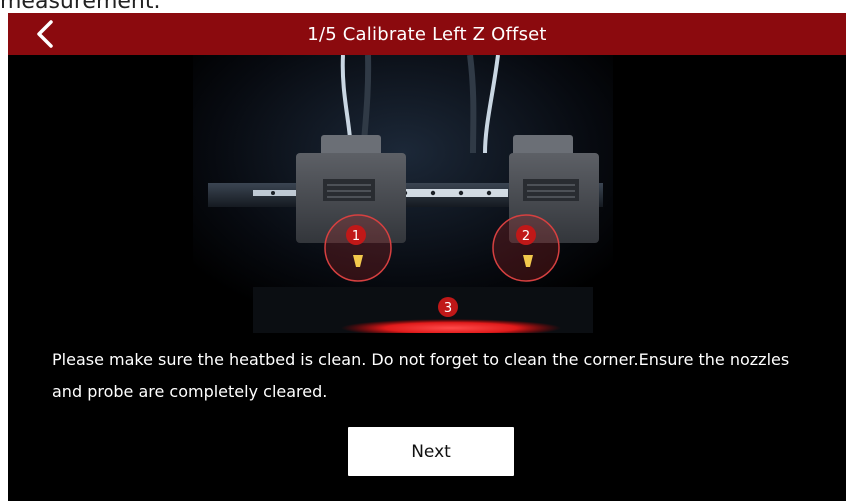 The image size is (846, 501). I want to click on marker-3-label: 3, so click(448, 308).